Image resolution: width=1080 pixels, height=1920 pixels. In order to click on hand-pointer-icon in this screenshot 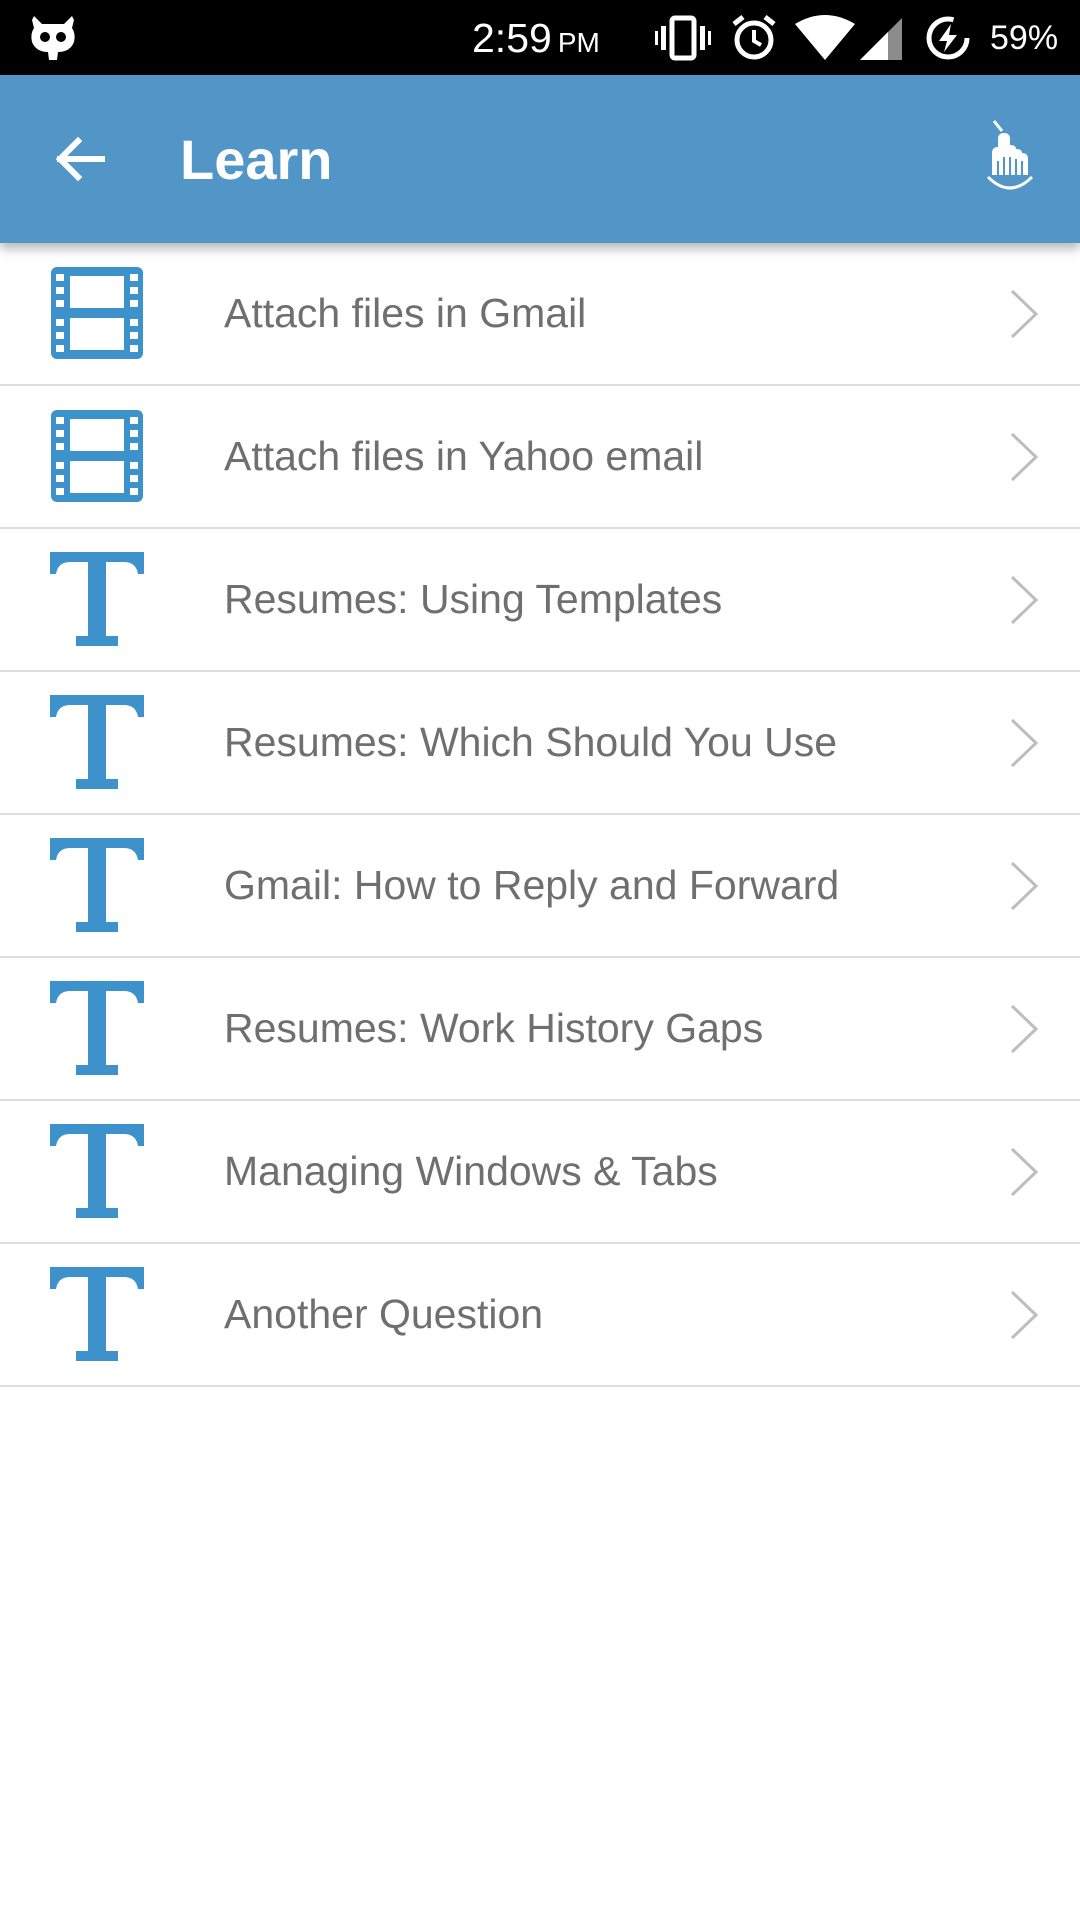, I will do `click(1010, 155)`.